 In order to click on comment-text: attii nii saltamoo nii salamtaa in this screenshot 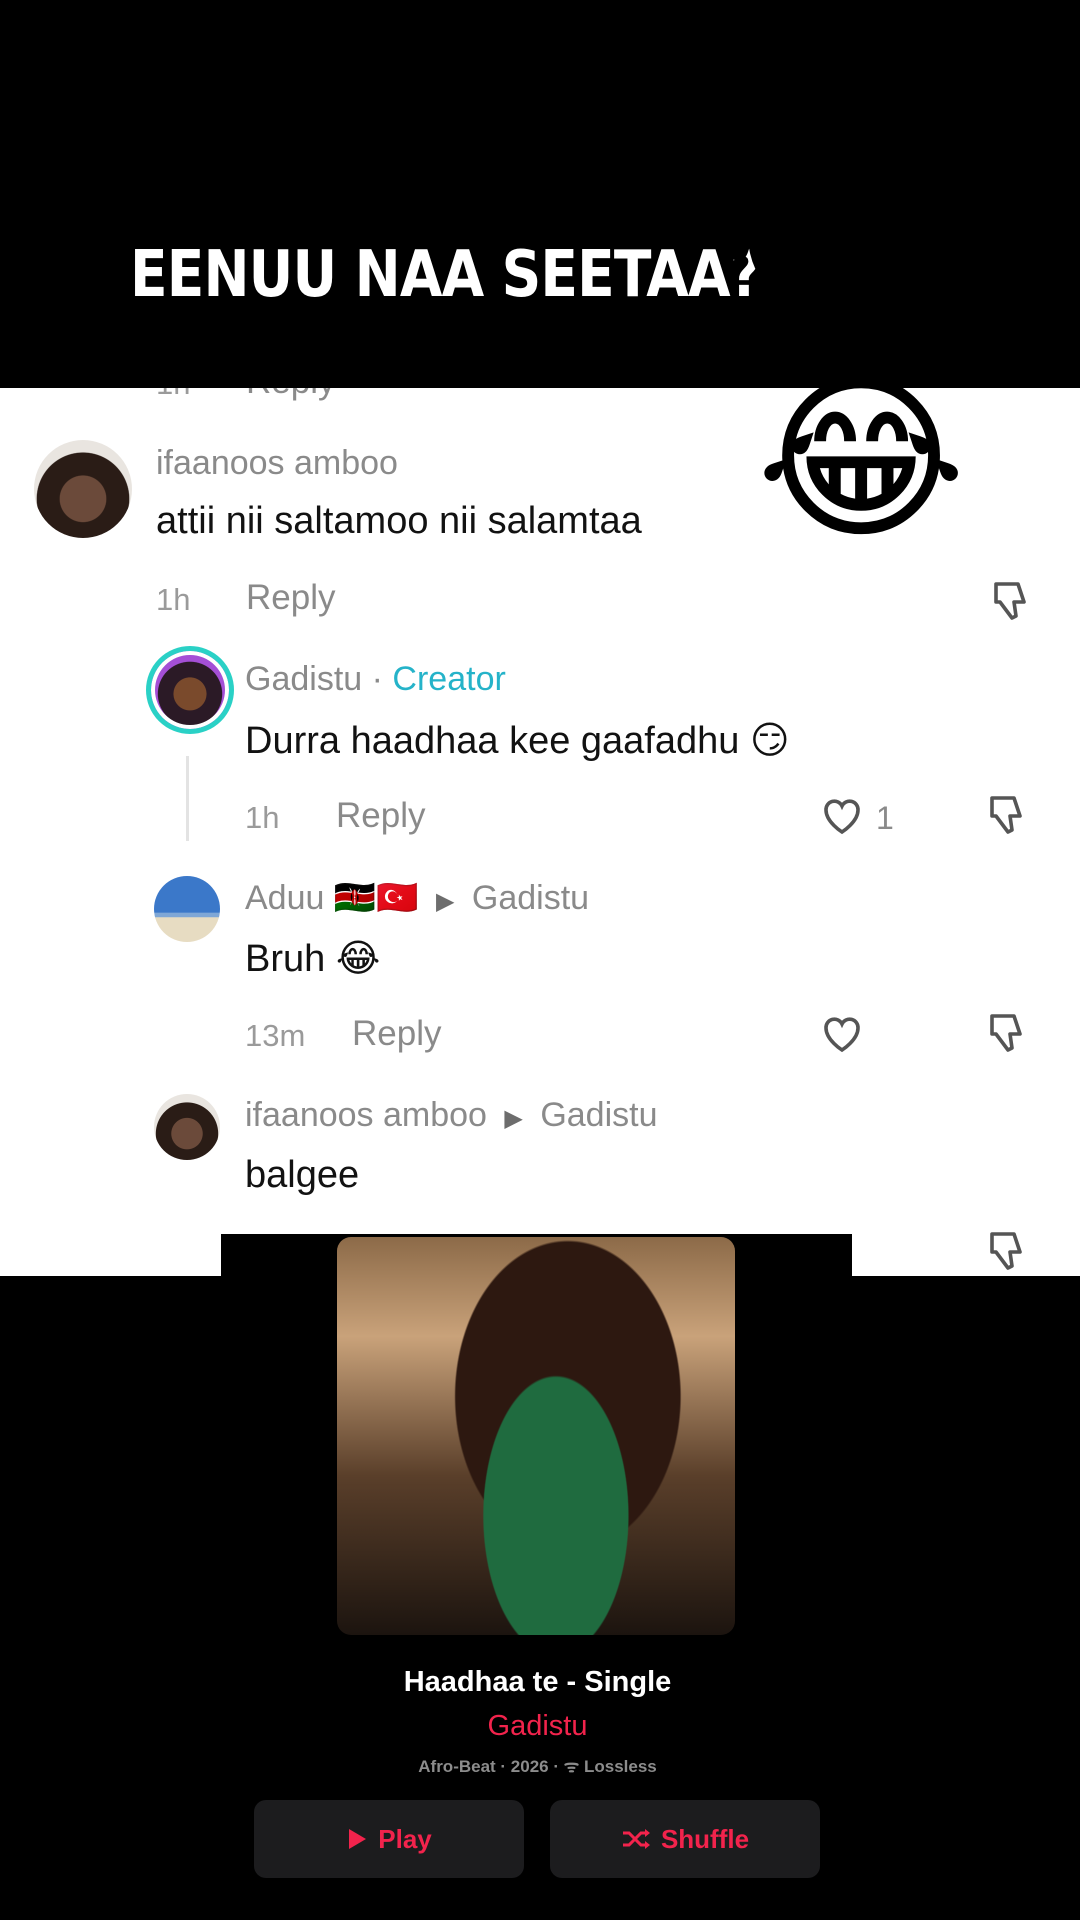, I will do `click(399, 521)`.